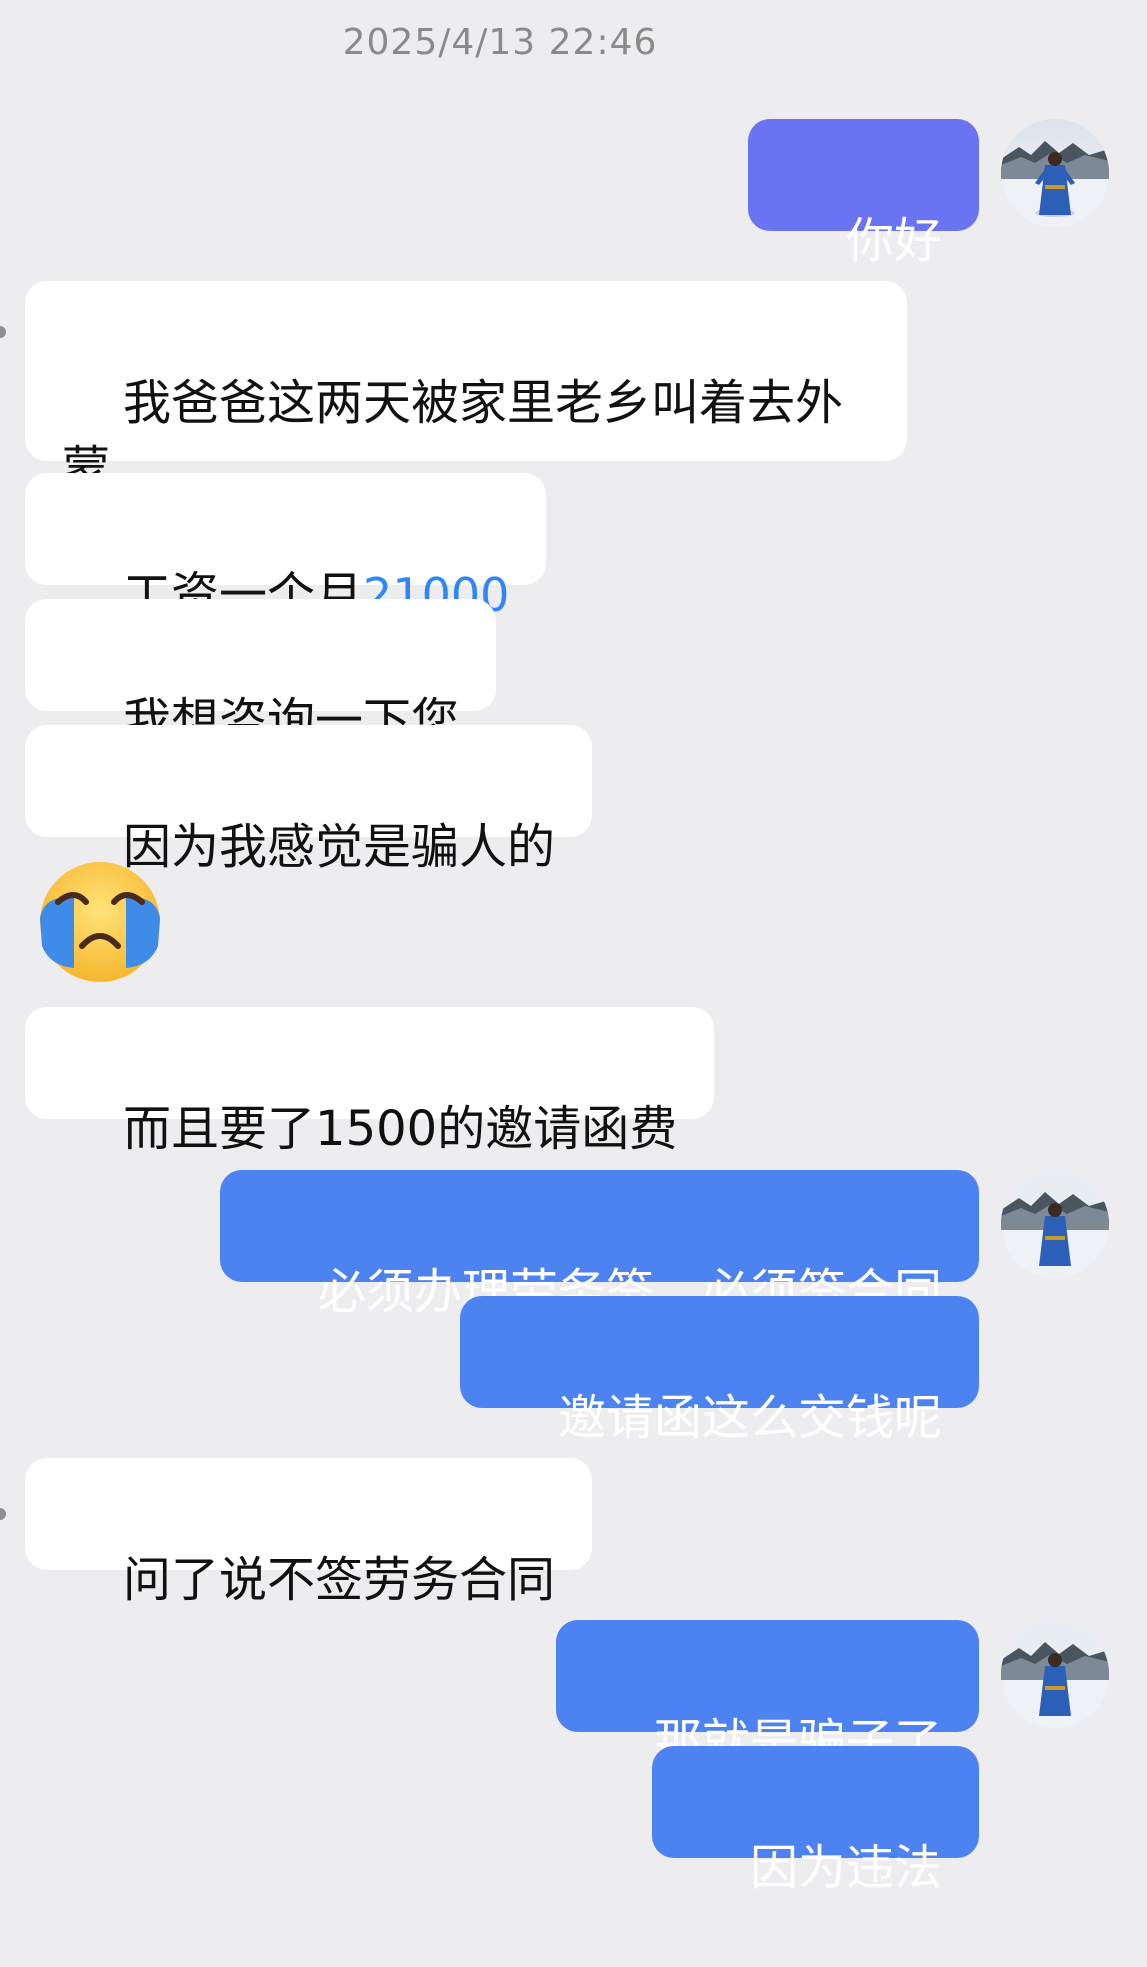 Image resolution: width=1147 pixels, height=1967 pixels. What do you see at coordinates (309, 800) in the screenshot?
I see `message-bubble-incoming: 因为我感觉是骗人的` at bounding box center [309, 800].